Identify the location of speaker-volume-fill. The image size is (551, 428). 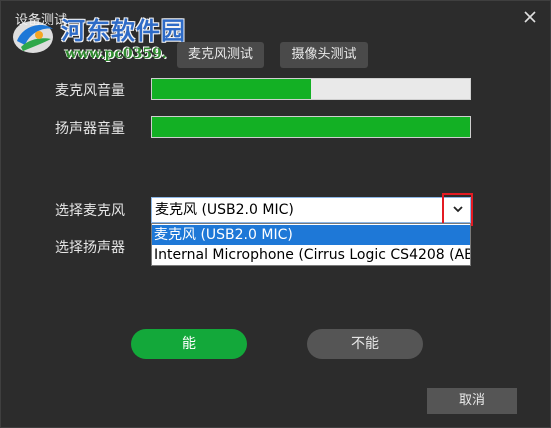
(311, 127).